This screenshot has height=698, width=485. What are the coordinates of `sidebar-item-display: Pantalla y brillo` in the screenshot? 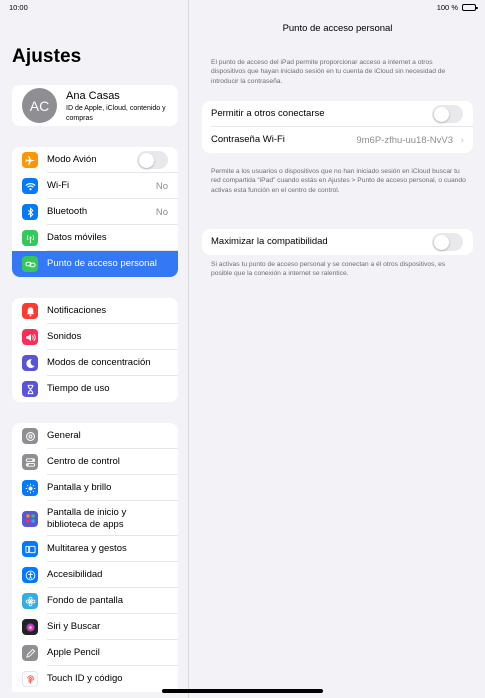 It's located at (95, 488).